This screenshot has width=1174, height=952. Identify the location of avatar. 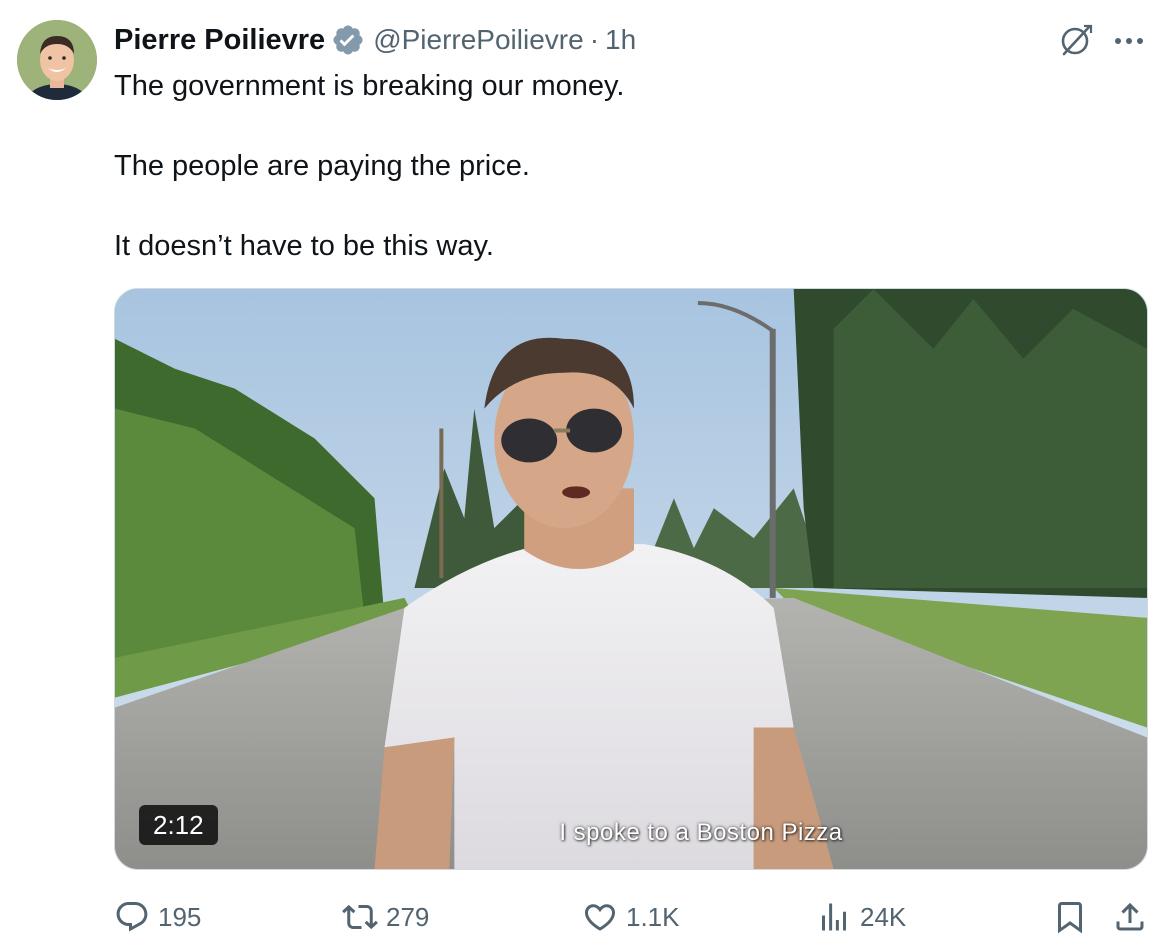
(57, 60).